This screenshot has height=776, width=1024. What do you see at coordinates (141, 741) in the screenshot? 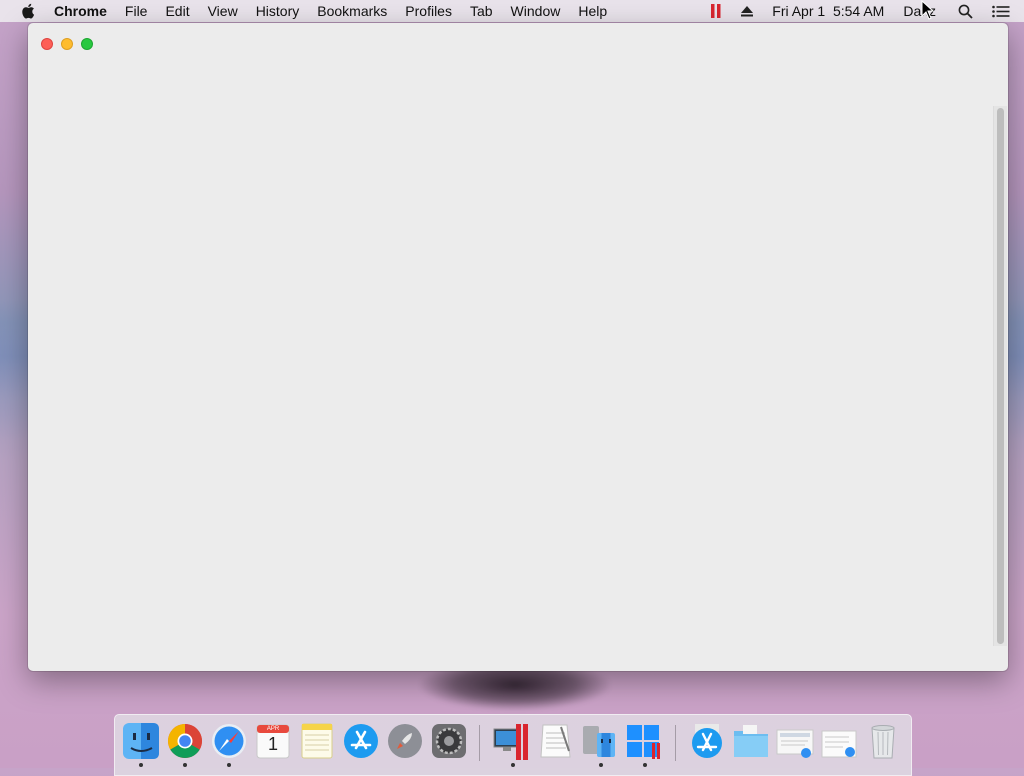
I see `finder-icon` at bounding box center [141, 741].